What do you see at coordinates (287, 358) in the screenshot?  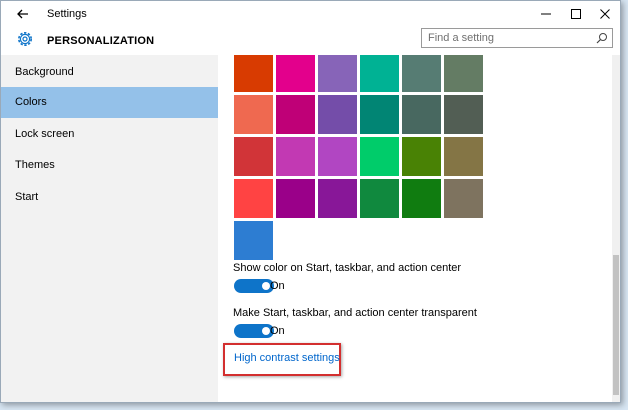 I see `high-contrast-settings-link: High contrast settings` at bounding box center [287, 358].